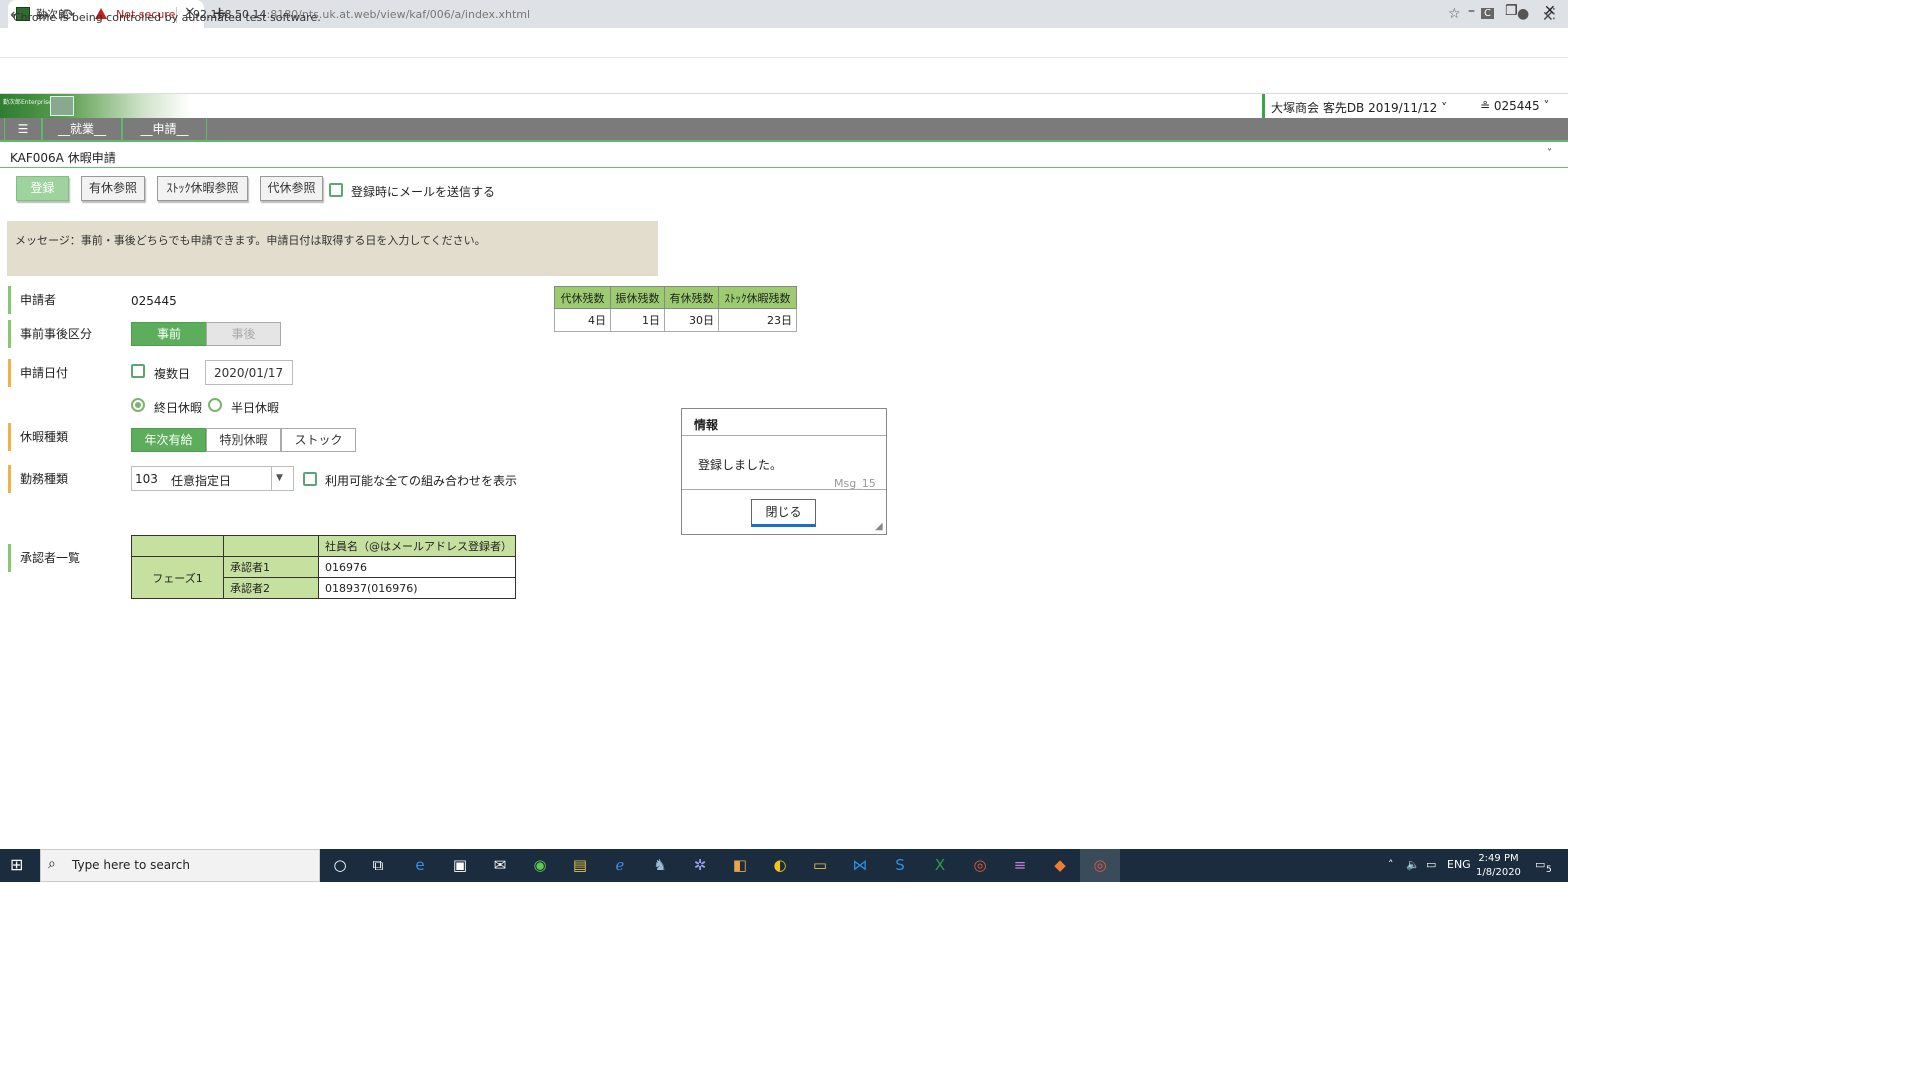 Image resolution: width=1920 pixels, height=1080 pixels. Describe the element at coordinates (1454, 14) in the screenshot. I see `bookmark-star-icon: ☆` at that location.